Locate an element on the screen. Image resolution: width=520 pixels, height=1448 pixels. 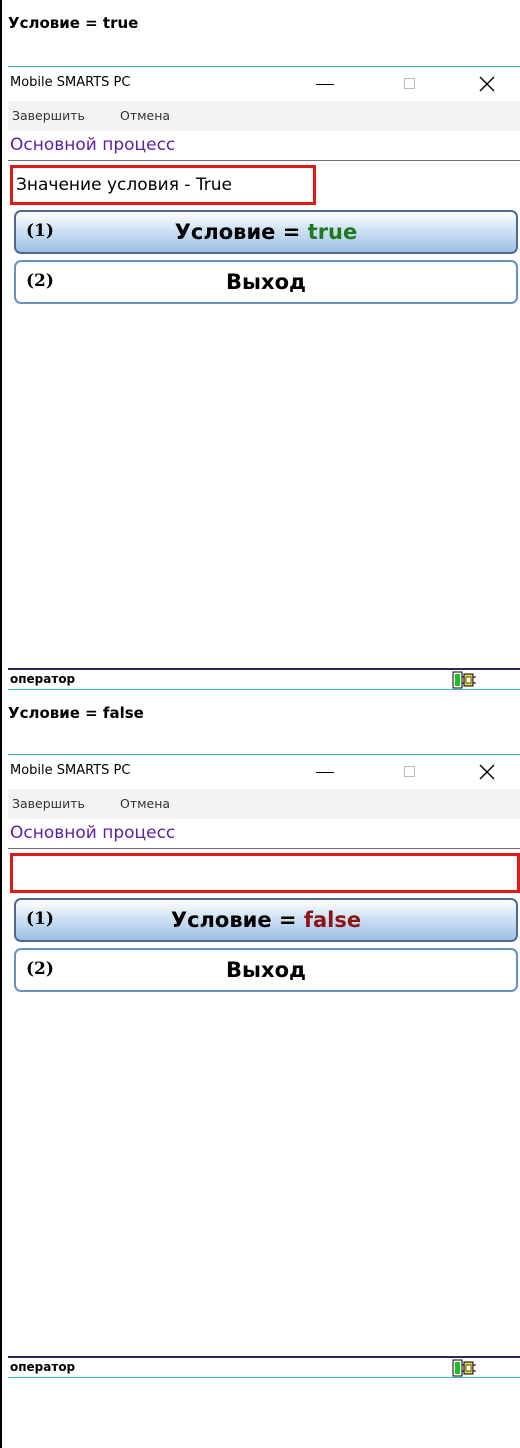
menu-option-condition: (1) Условие = true is located at coordinates (266, 232).